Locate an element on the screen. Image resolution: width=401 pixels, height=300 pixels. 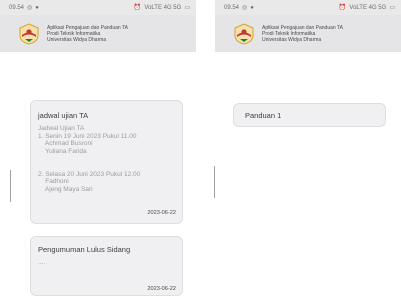
announcement-card: Pengumuman Lulus Sidang .... 2023-06-22 is located at coordinates (106, 266).